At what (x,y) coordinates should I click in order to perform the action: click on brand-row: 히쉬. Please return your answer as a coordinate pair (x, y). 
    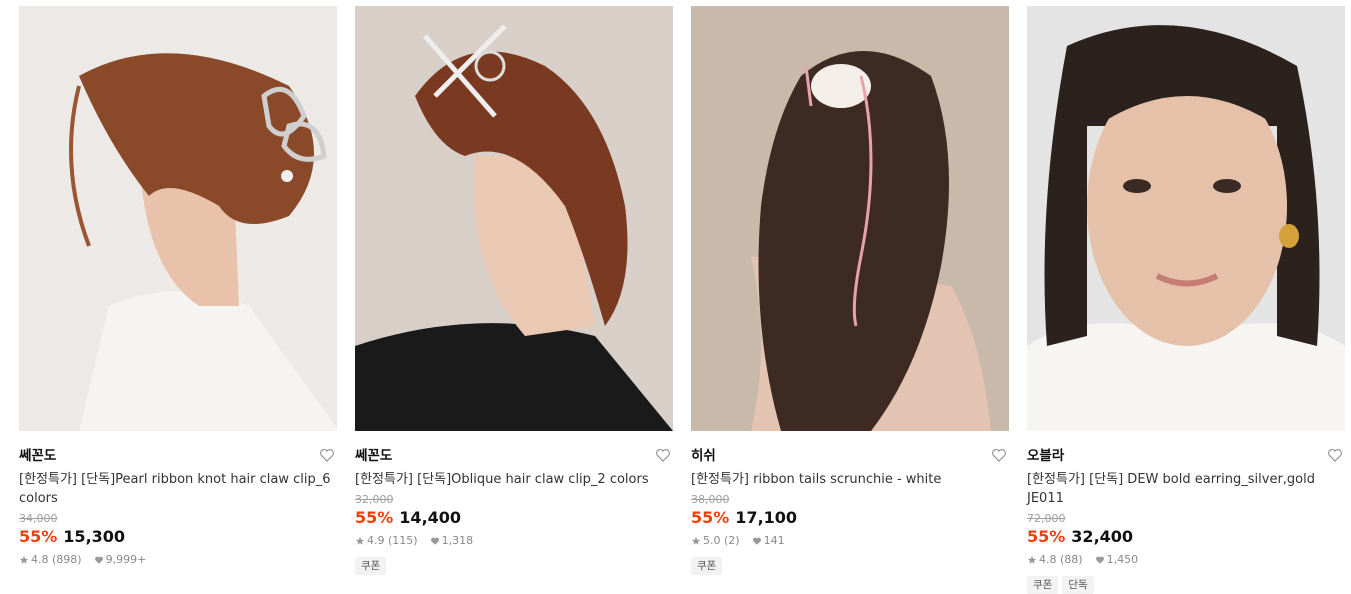
    Looking at the image, I should click on (850, 456).